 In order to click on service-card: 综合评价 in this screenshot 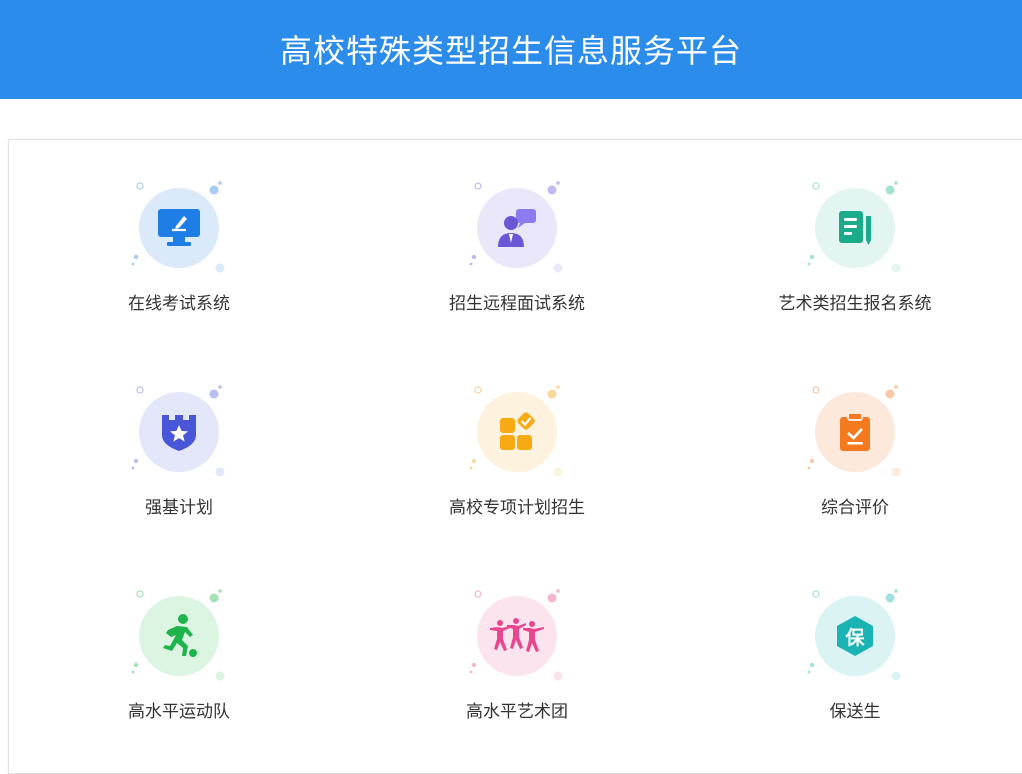, I will do `click(855, 464)`.